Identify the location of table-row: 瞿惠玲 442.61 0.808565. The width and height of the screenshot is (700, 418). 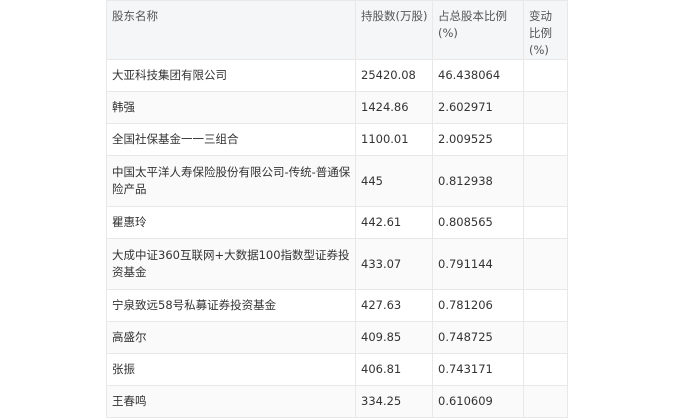
(337, 222).